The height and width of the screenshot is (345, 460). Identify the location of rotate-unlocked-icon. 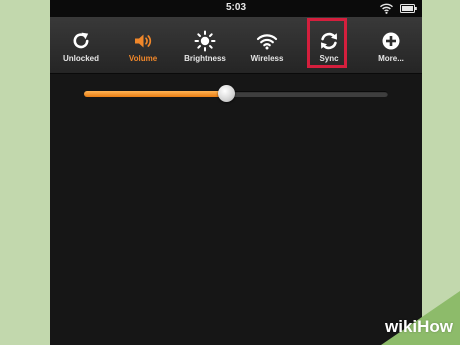
(81, 40).